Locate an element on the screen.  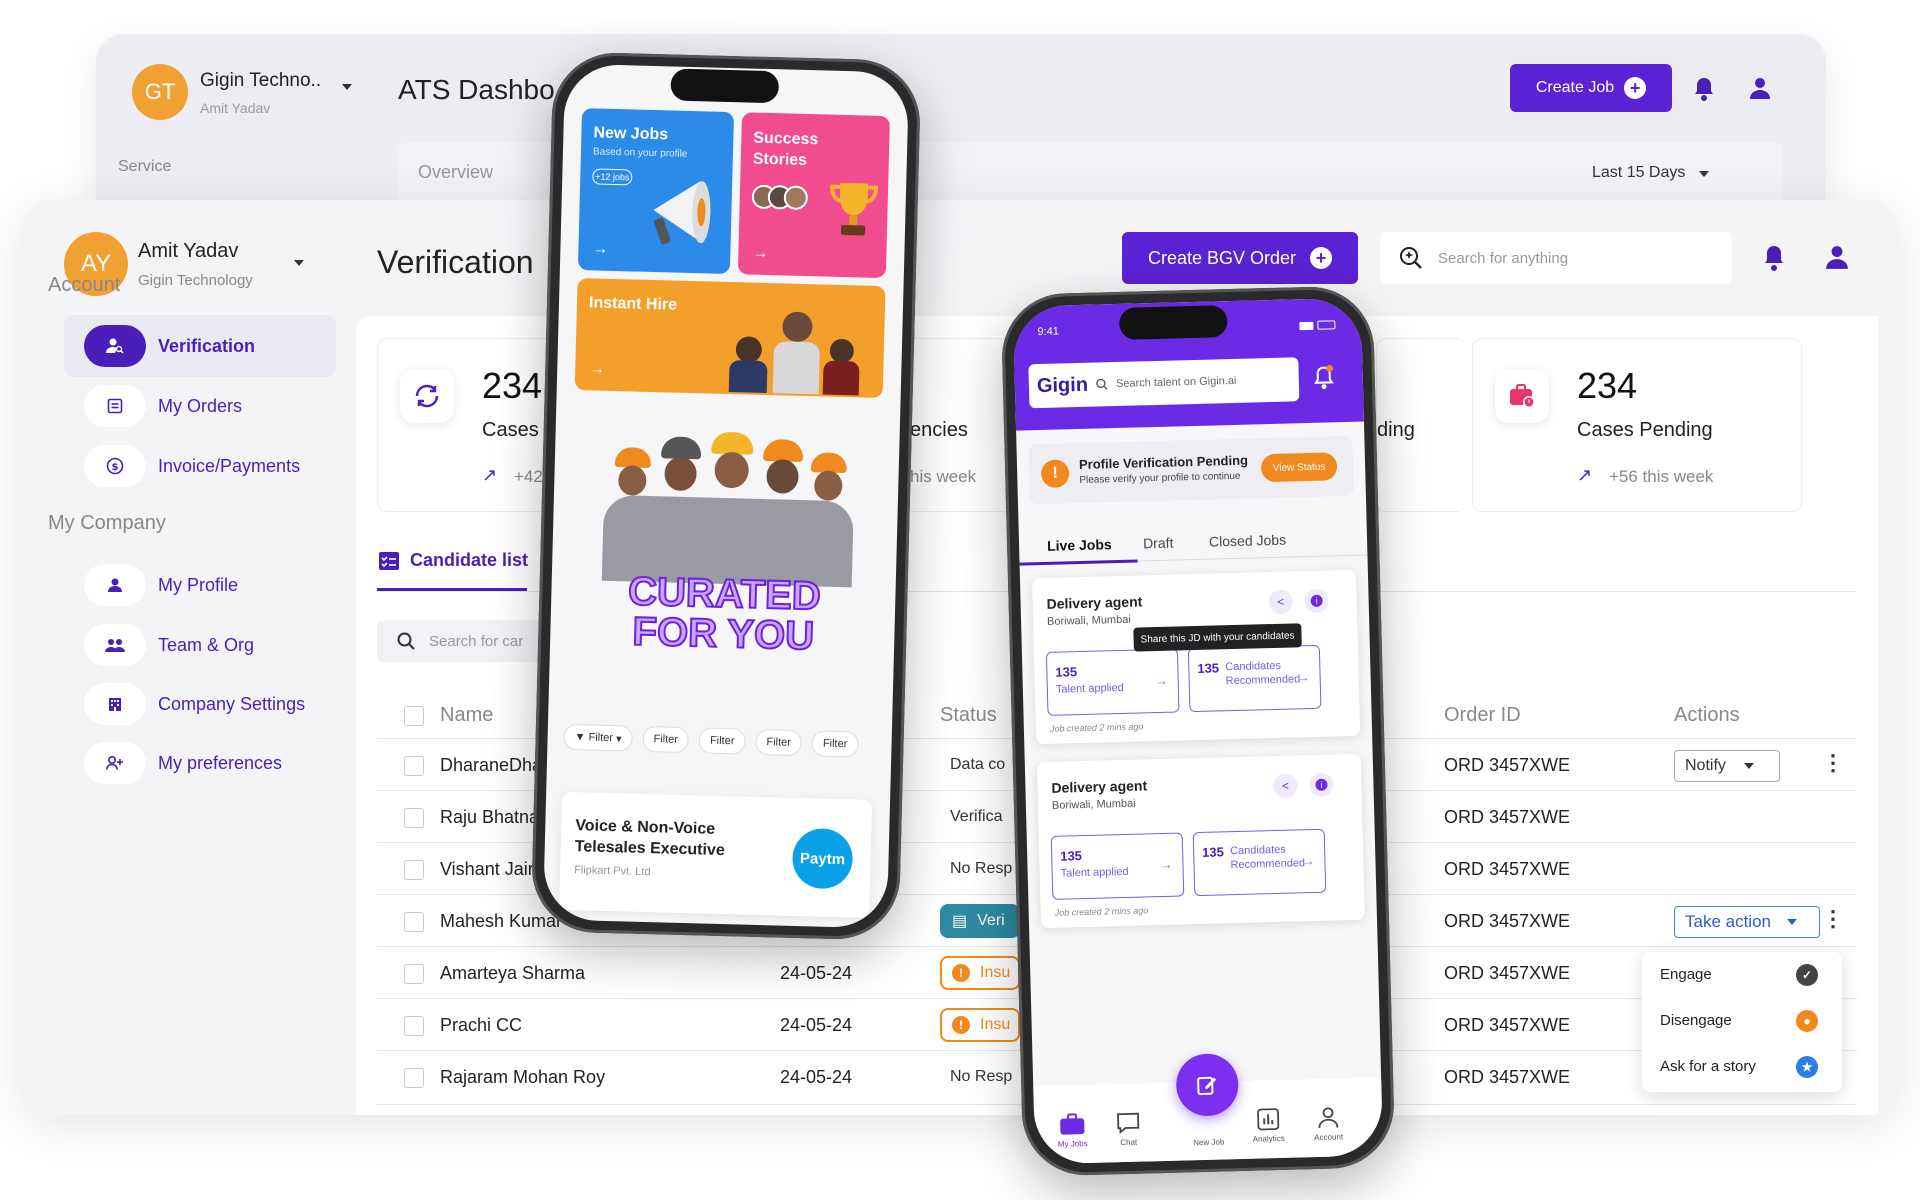
org-name: Gigin Techno.. is located at coordinates (261, 80).